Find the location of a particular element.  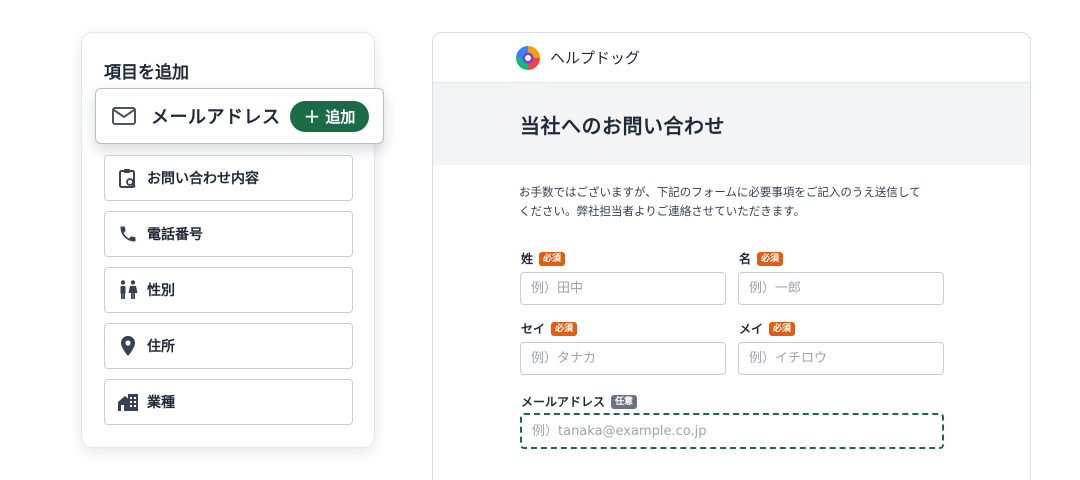

intro-line: ください。弊社担当者よりご連絡させていただきます。 is located at coordinates (662, 211).